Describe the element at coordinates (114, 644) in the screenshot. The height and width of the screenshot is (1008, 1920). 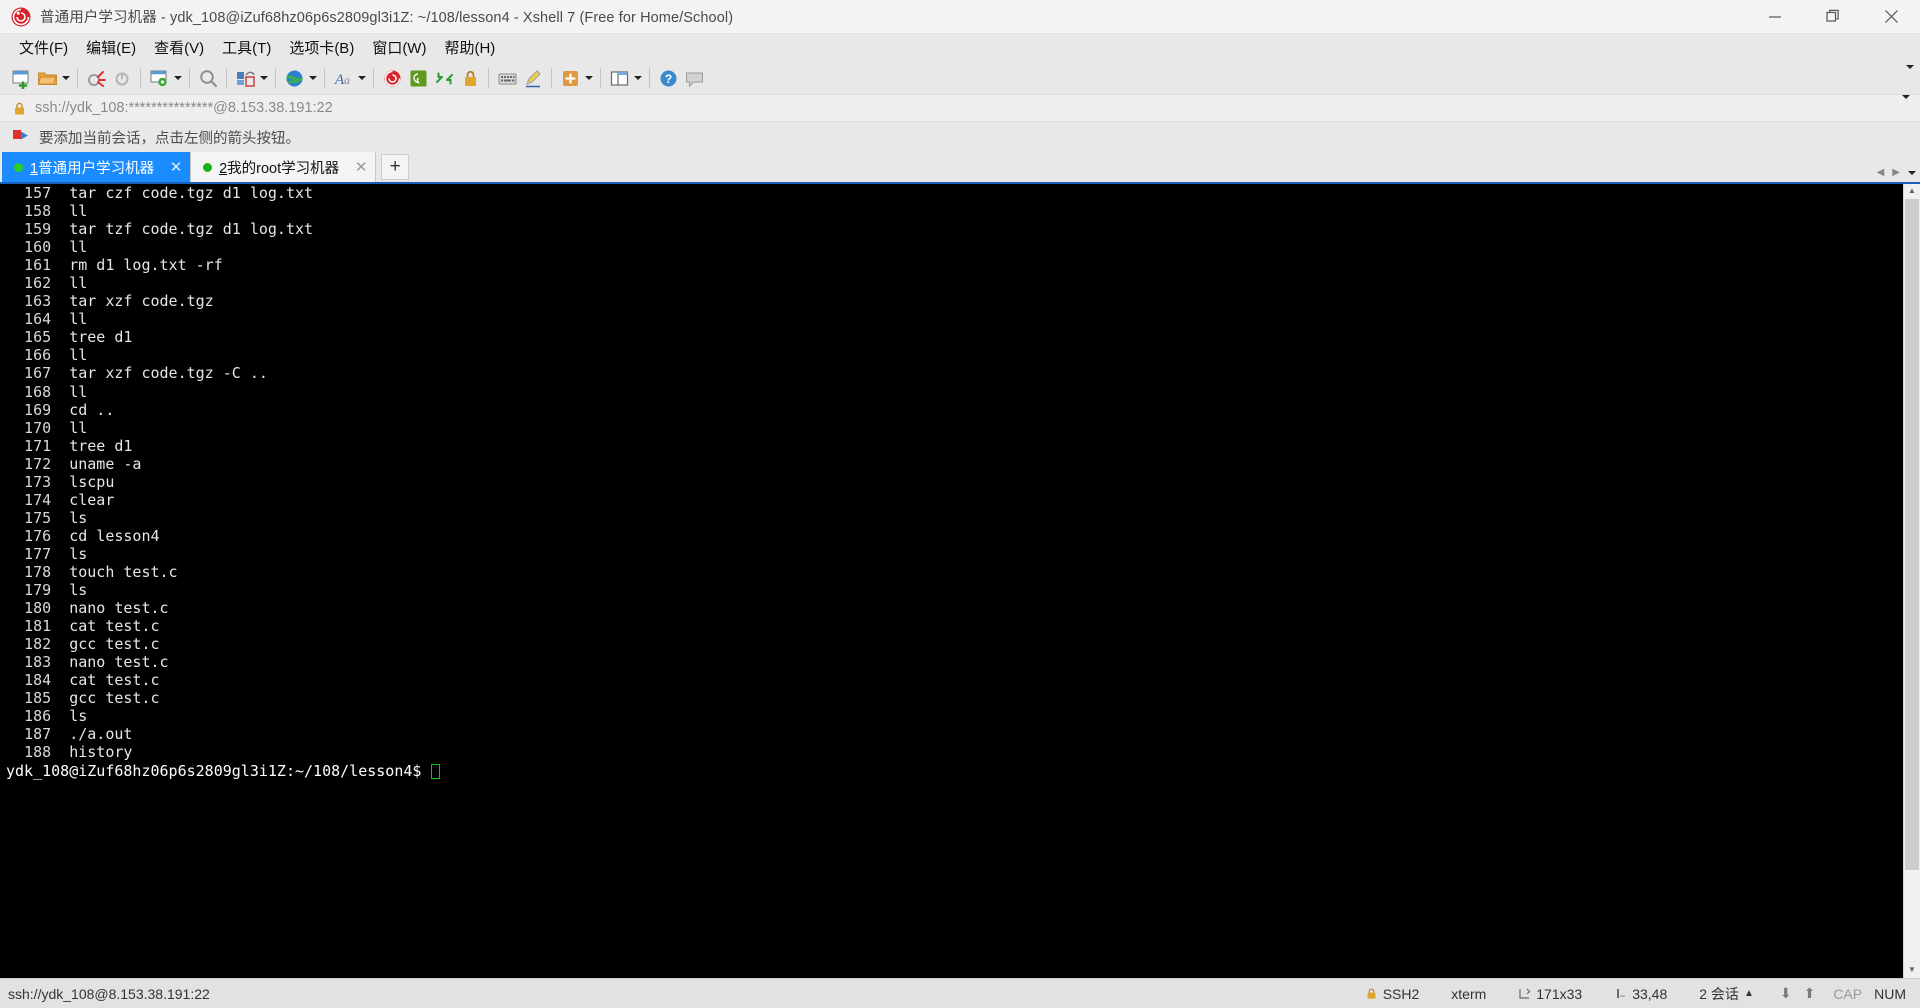
I see `history-command: gcc test.c` at that location.